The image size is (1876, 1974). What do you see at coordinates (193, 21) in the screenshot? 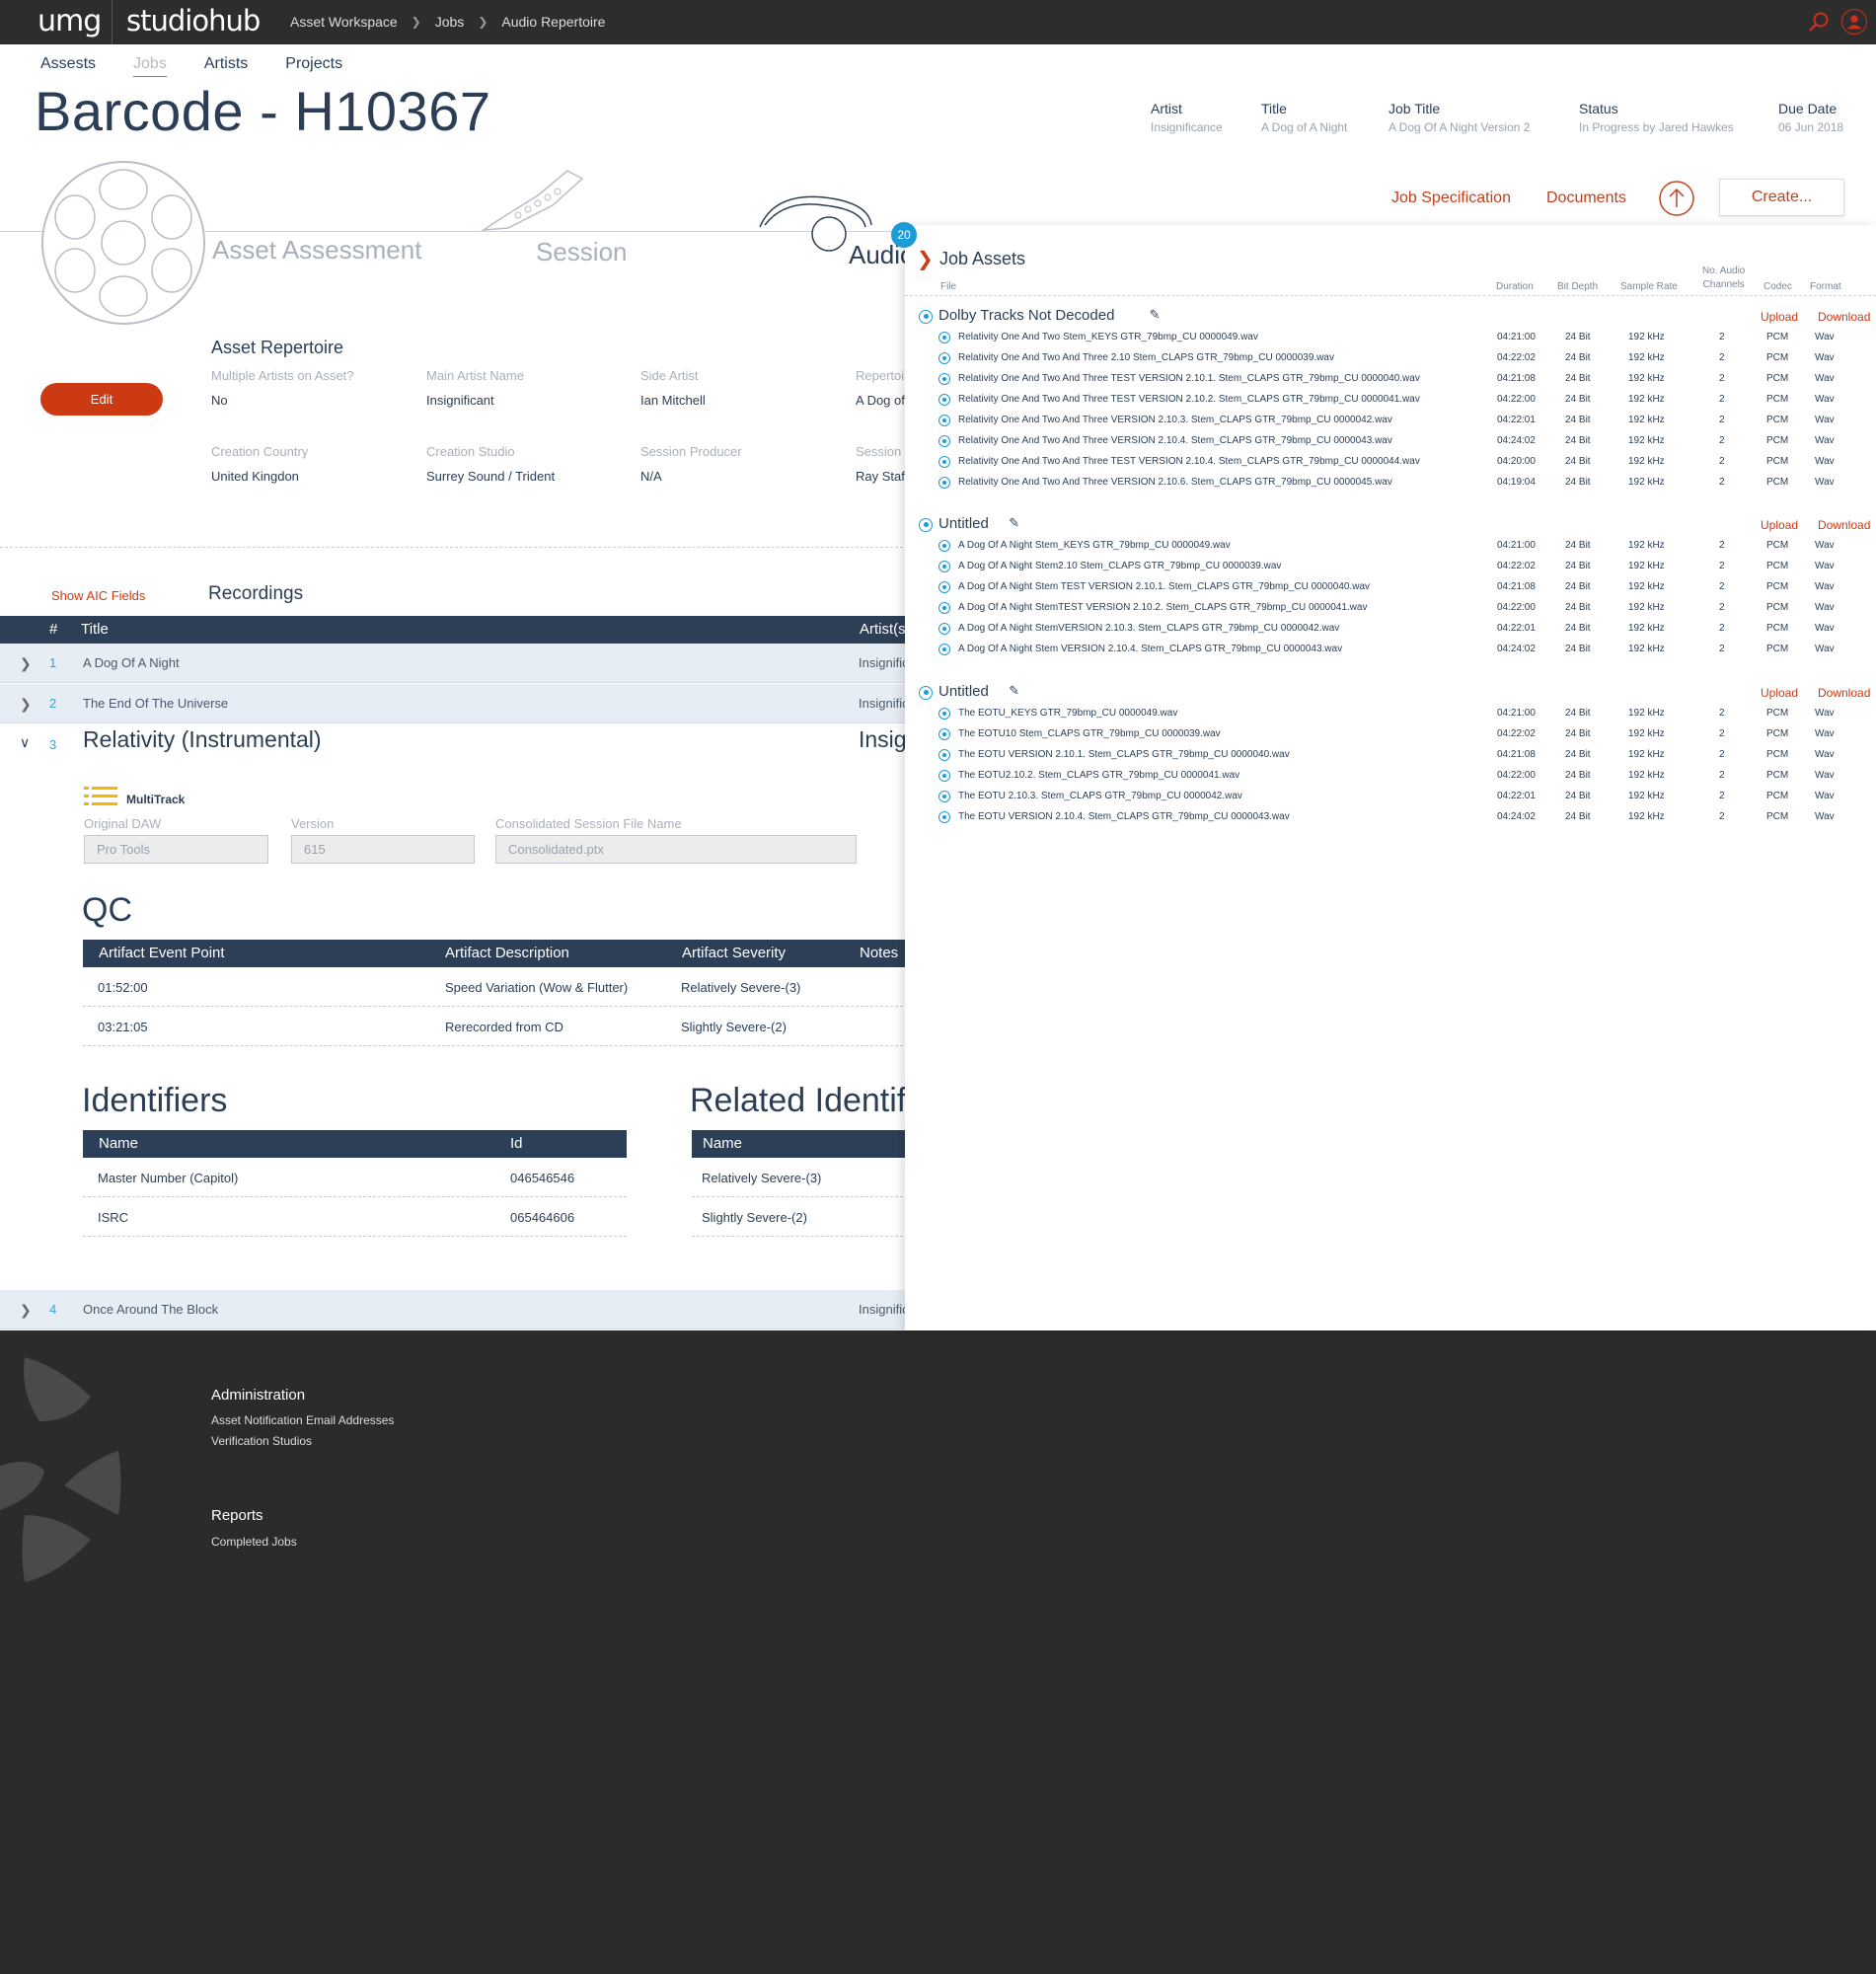
I see `studiohub-logo: studiohub` at bounding box center [193, 21].